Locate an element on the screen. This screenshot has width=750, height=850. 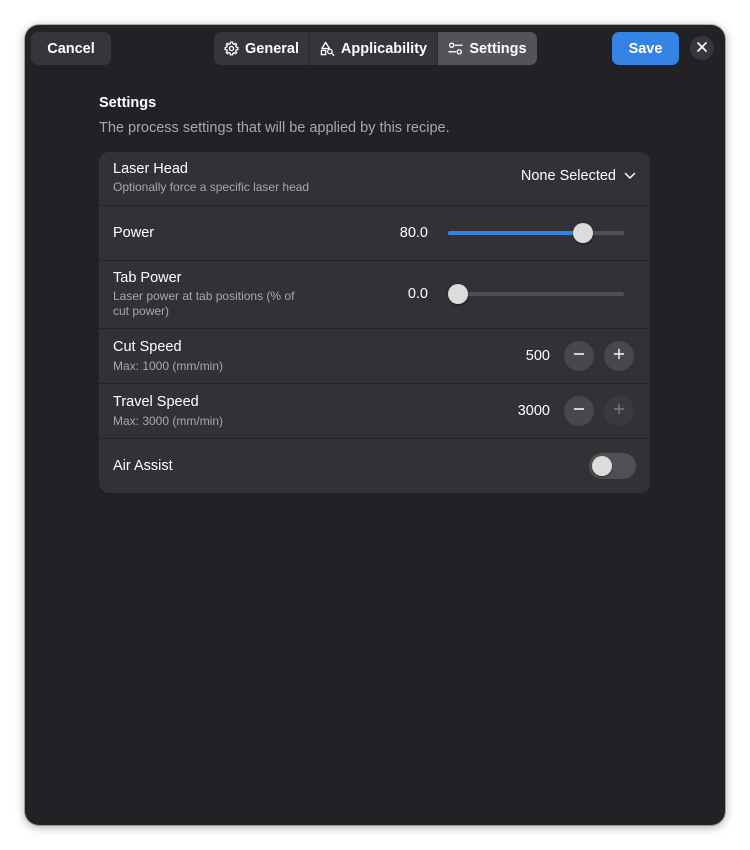
laser-head-title: Laser Head is located at coordinates (150, 169).